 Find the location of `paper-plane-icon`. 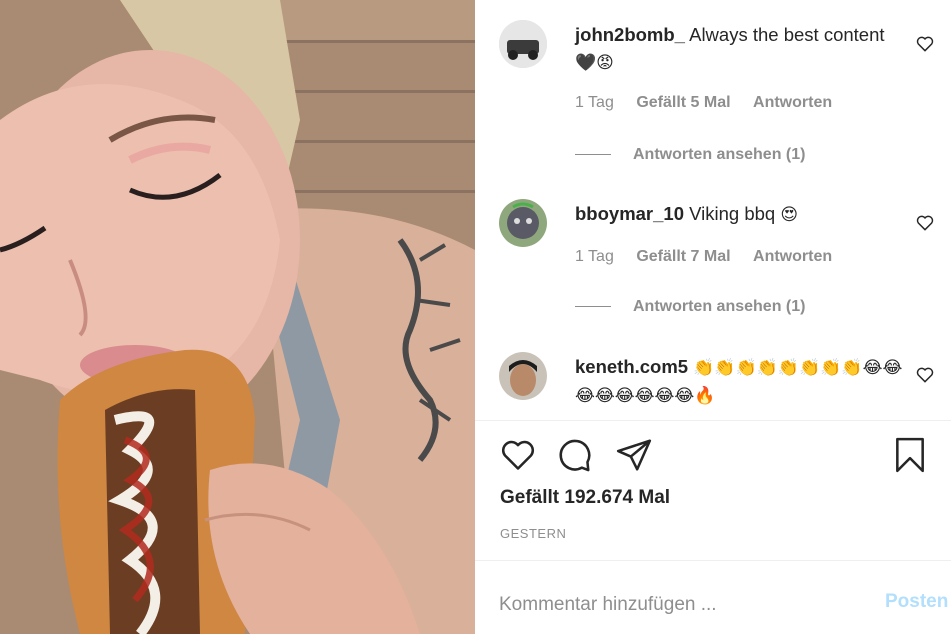

paper-plane-icon is located at coordinates (634, 455).